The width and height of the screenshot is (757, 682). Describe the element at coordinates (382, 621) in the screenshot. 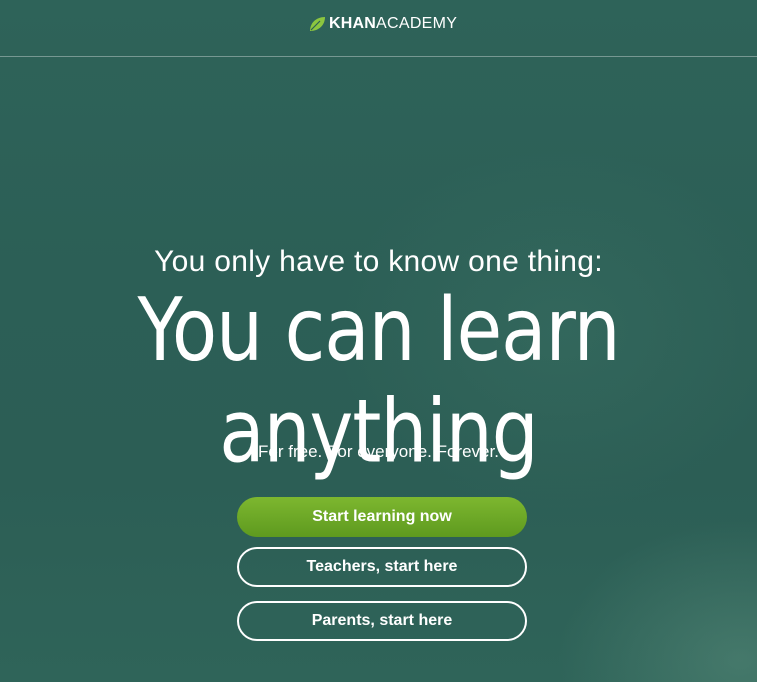

I see `parents-start-button: Parents, start here` at that location.